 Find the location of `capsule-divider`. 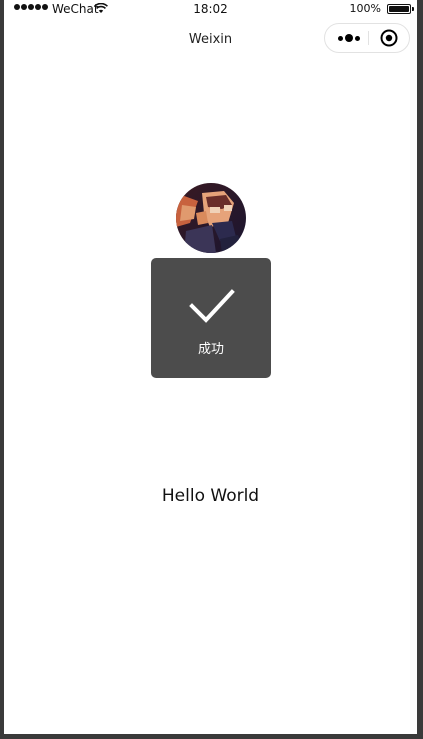

capsule-divider is located at coordinates (368, 38).